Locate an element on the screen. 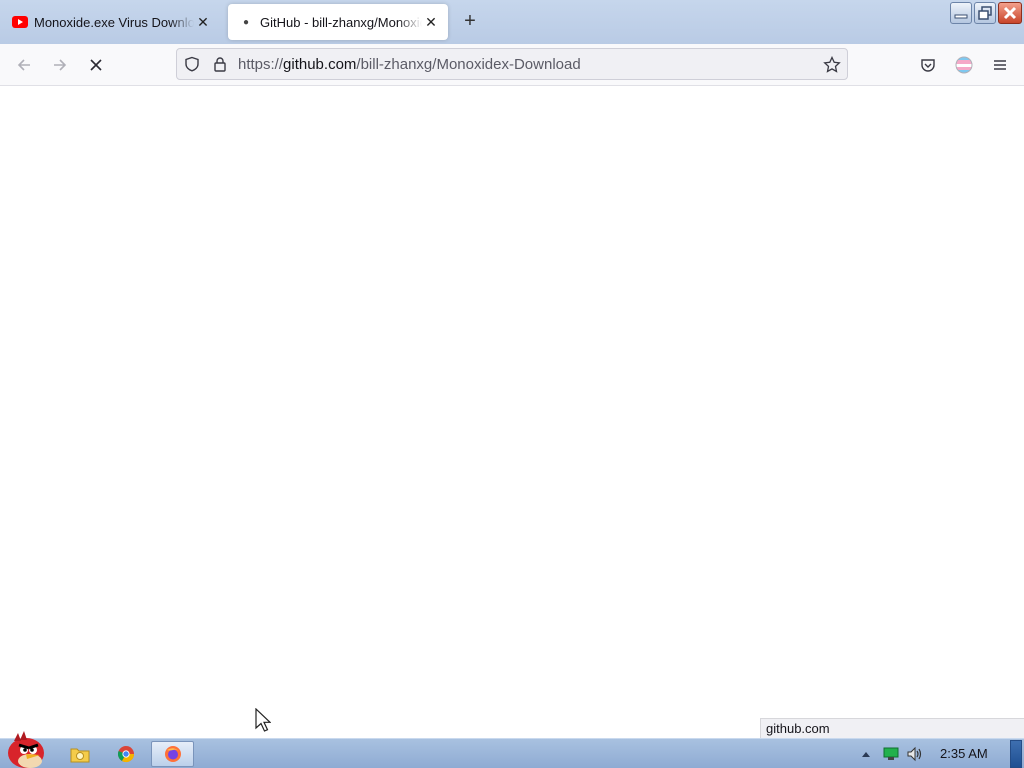 The height and width of the screenshot is (768, 1024). chrome-icon is located at coordinates (126, 754).